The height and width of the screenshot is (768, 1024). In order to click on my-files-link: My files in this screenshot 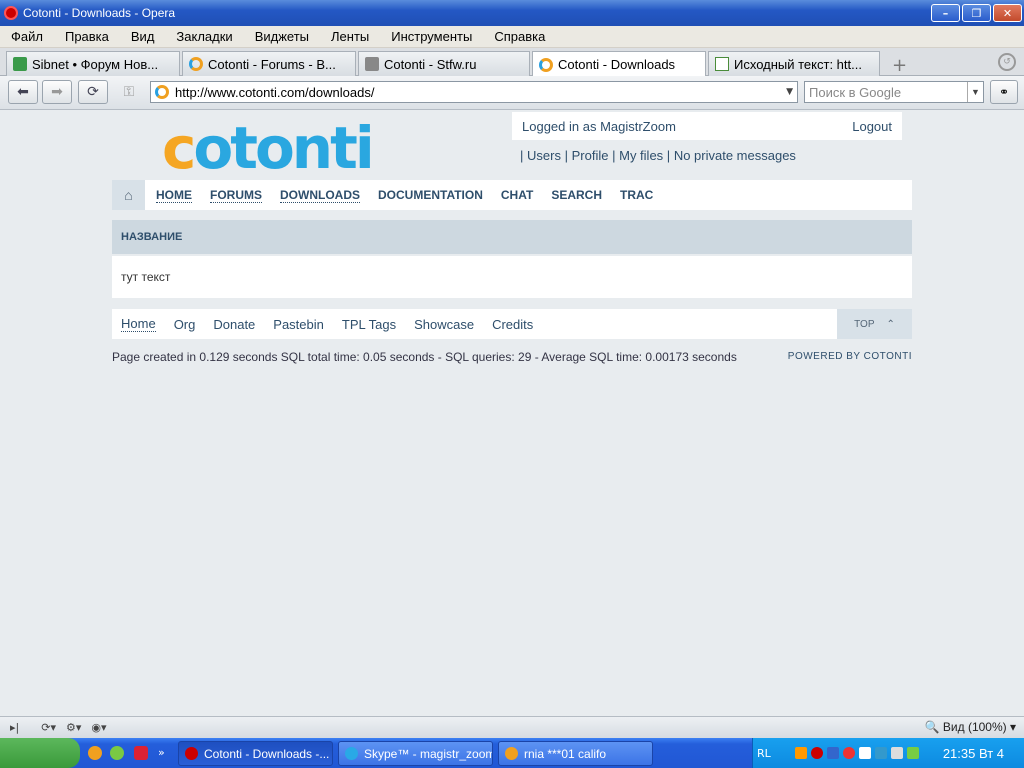, I will do `click(641, 155)`.